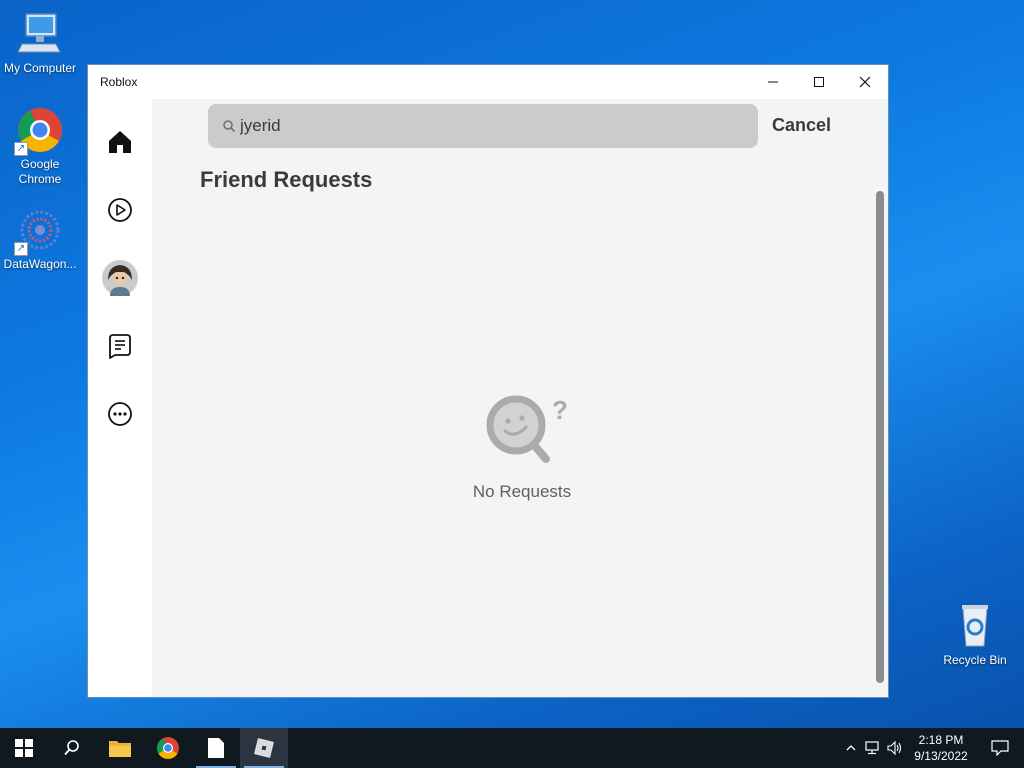 This screenshot has width=1024, height=768. Describe the element at coordinates (488, 82) in the screenshot. I see `title-bar: Roblox` at that location.